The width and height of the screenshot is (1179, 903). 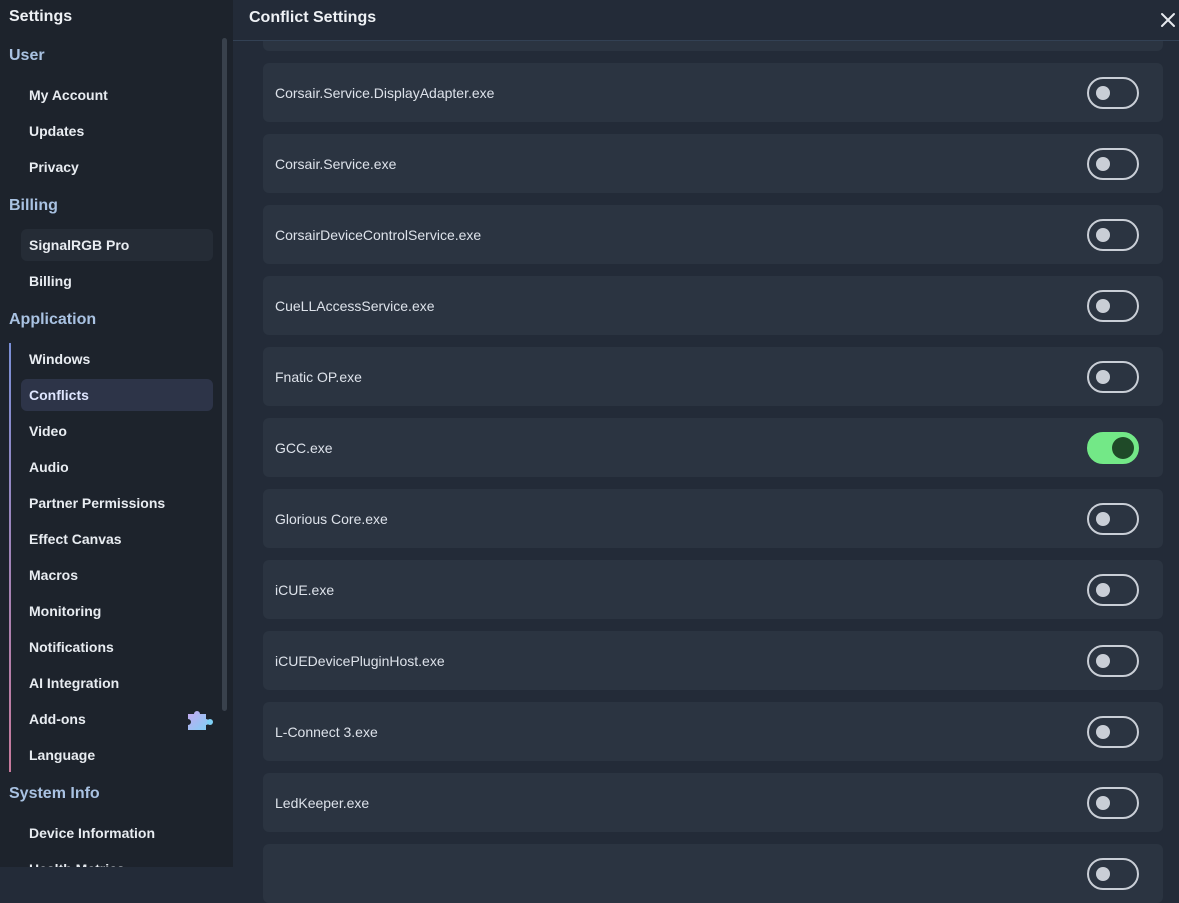 What do you see at coordinates (318, 376) in the screenshot?
I see `conflict-process-name: Fnatic OP.exe` at bounding box center [318, 376].